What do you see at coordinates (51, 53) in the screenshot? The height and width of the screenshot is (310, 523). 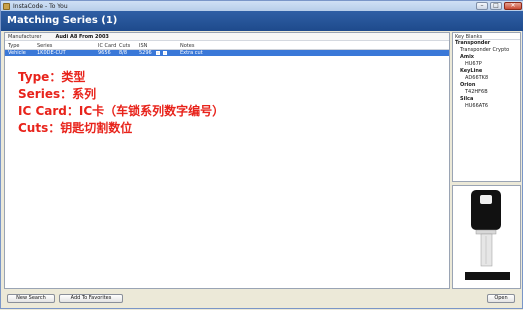 I see `cell-series: 1K0DE-CUT` at bounding box center [51, 53].